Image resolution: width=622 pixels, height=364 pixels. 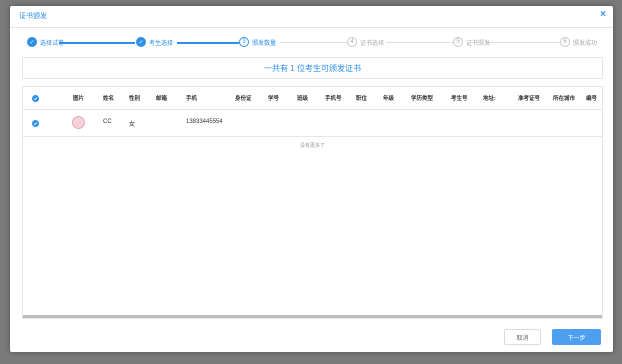 What do you see at coordinates (132, 125) in the screenshot?
I see `cell-gender: 女` at bounding box center [132, 125].